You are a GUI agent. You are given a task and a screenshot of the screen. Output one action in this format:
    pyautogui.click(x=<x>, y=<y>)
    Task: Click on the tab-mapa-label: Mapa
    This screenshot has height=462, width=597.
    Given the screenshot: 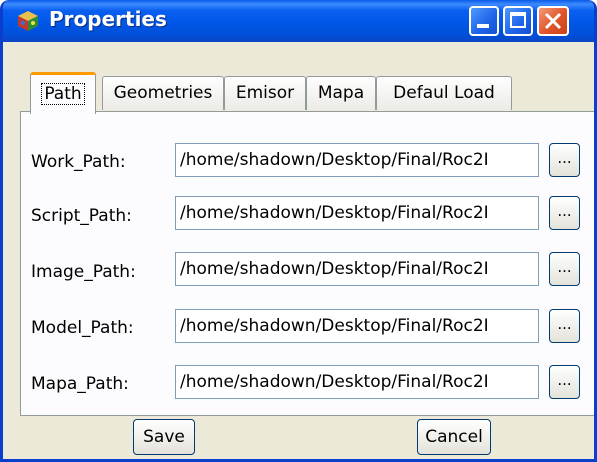 What is the action you would take?
    pyautogui.click(x=341, y=93)
    